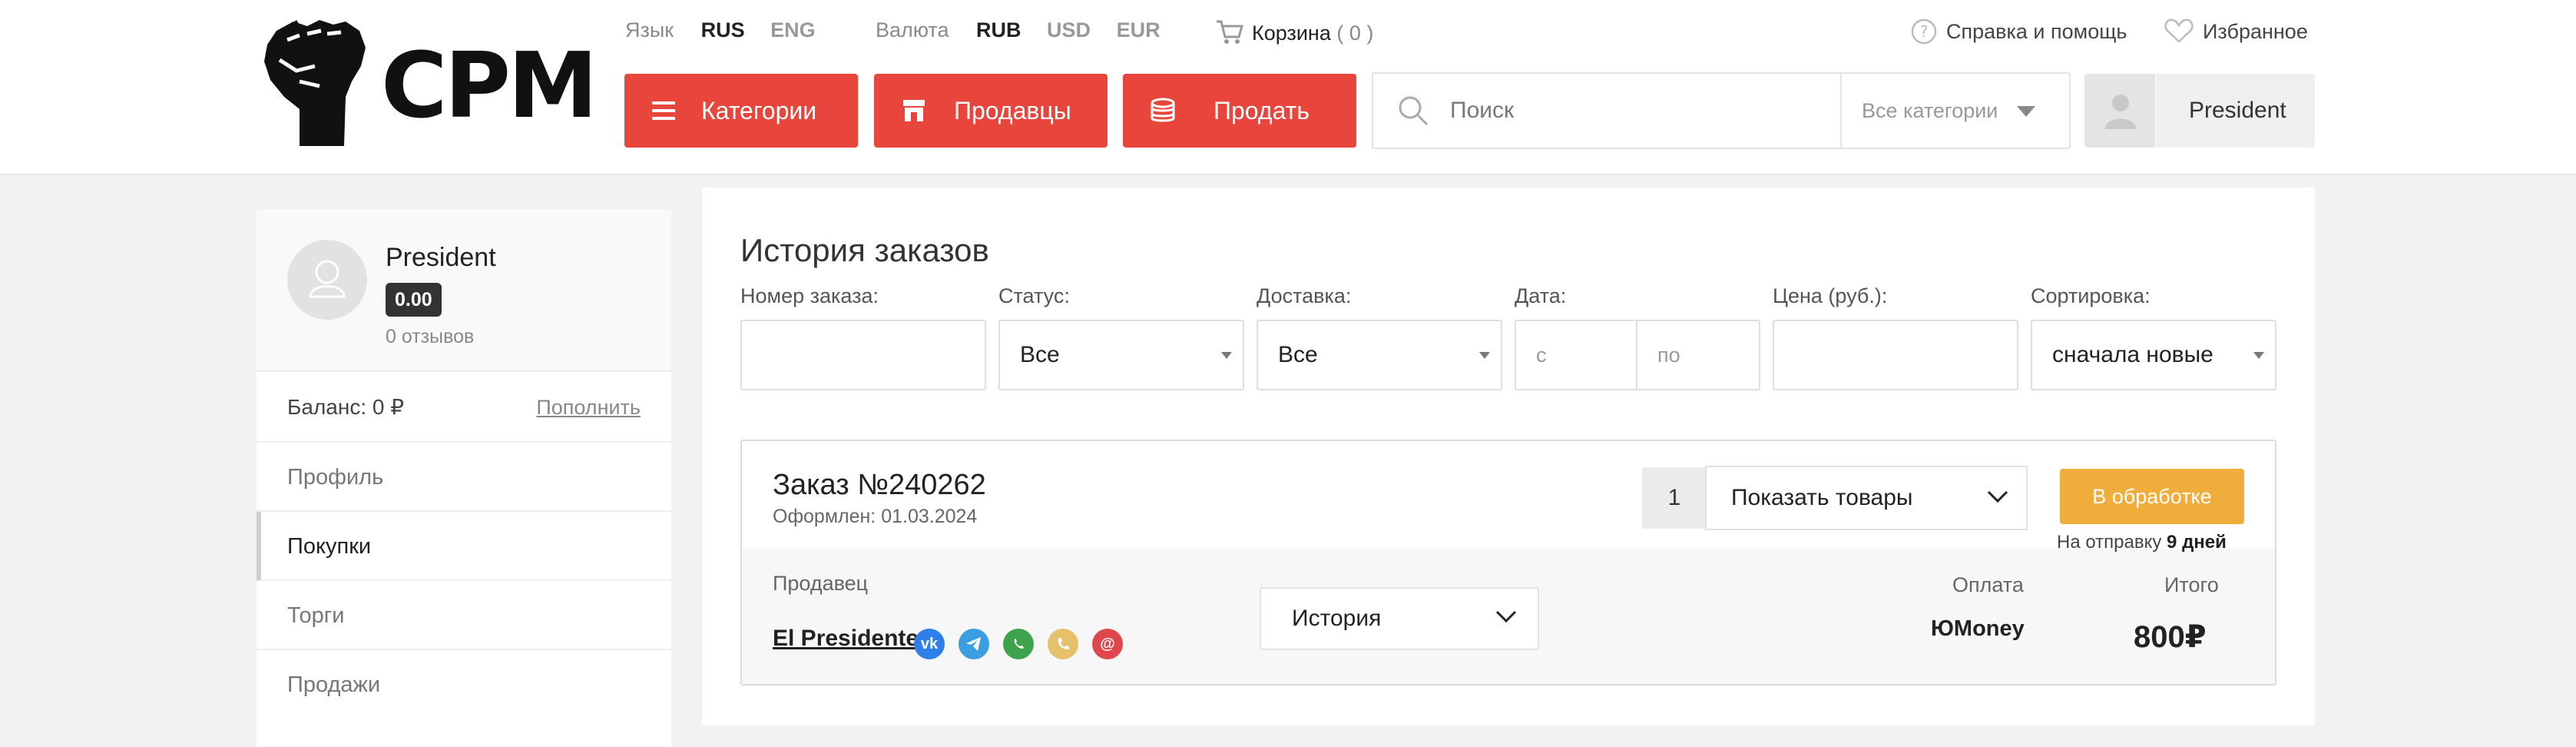 The width and height of the screenshot is (2576, 747). I want to click on currency-eur: EUR, so click(1139, 30).